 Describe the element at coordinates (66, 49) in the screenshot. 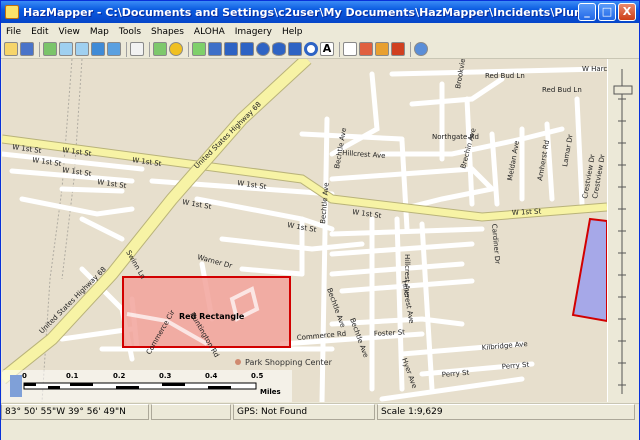

I see `zoom-in-icon` at that location.